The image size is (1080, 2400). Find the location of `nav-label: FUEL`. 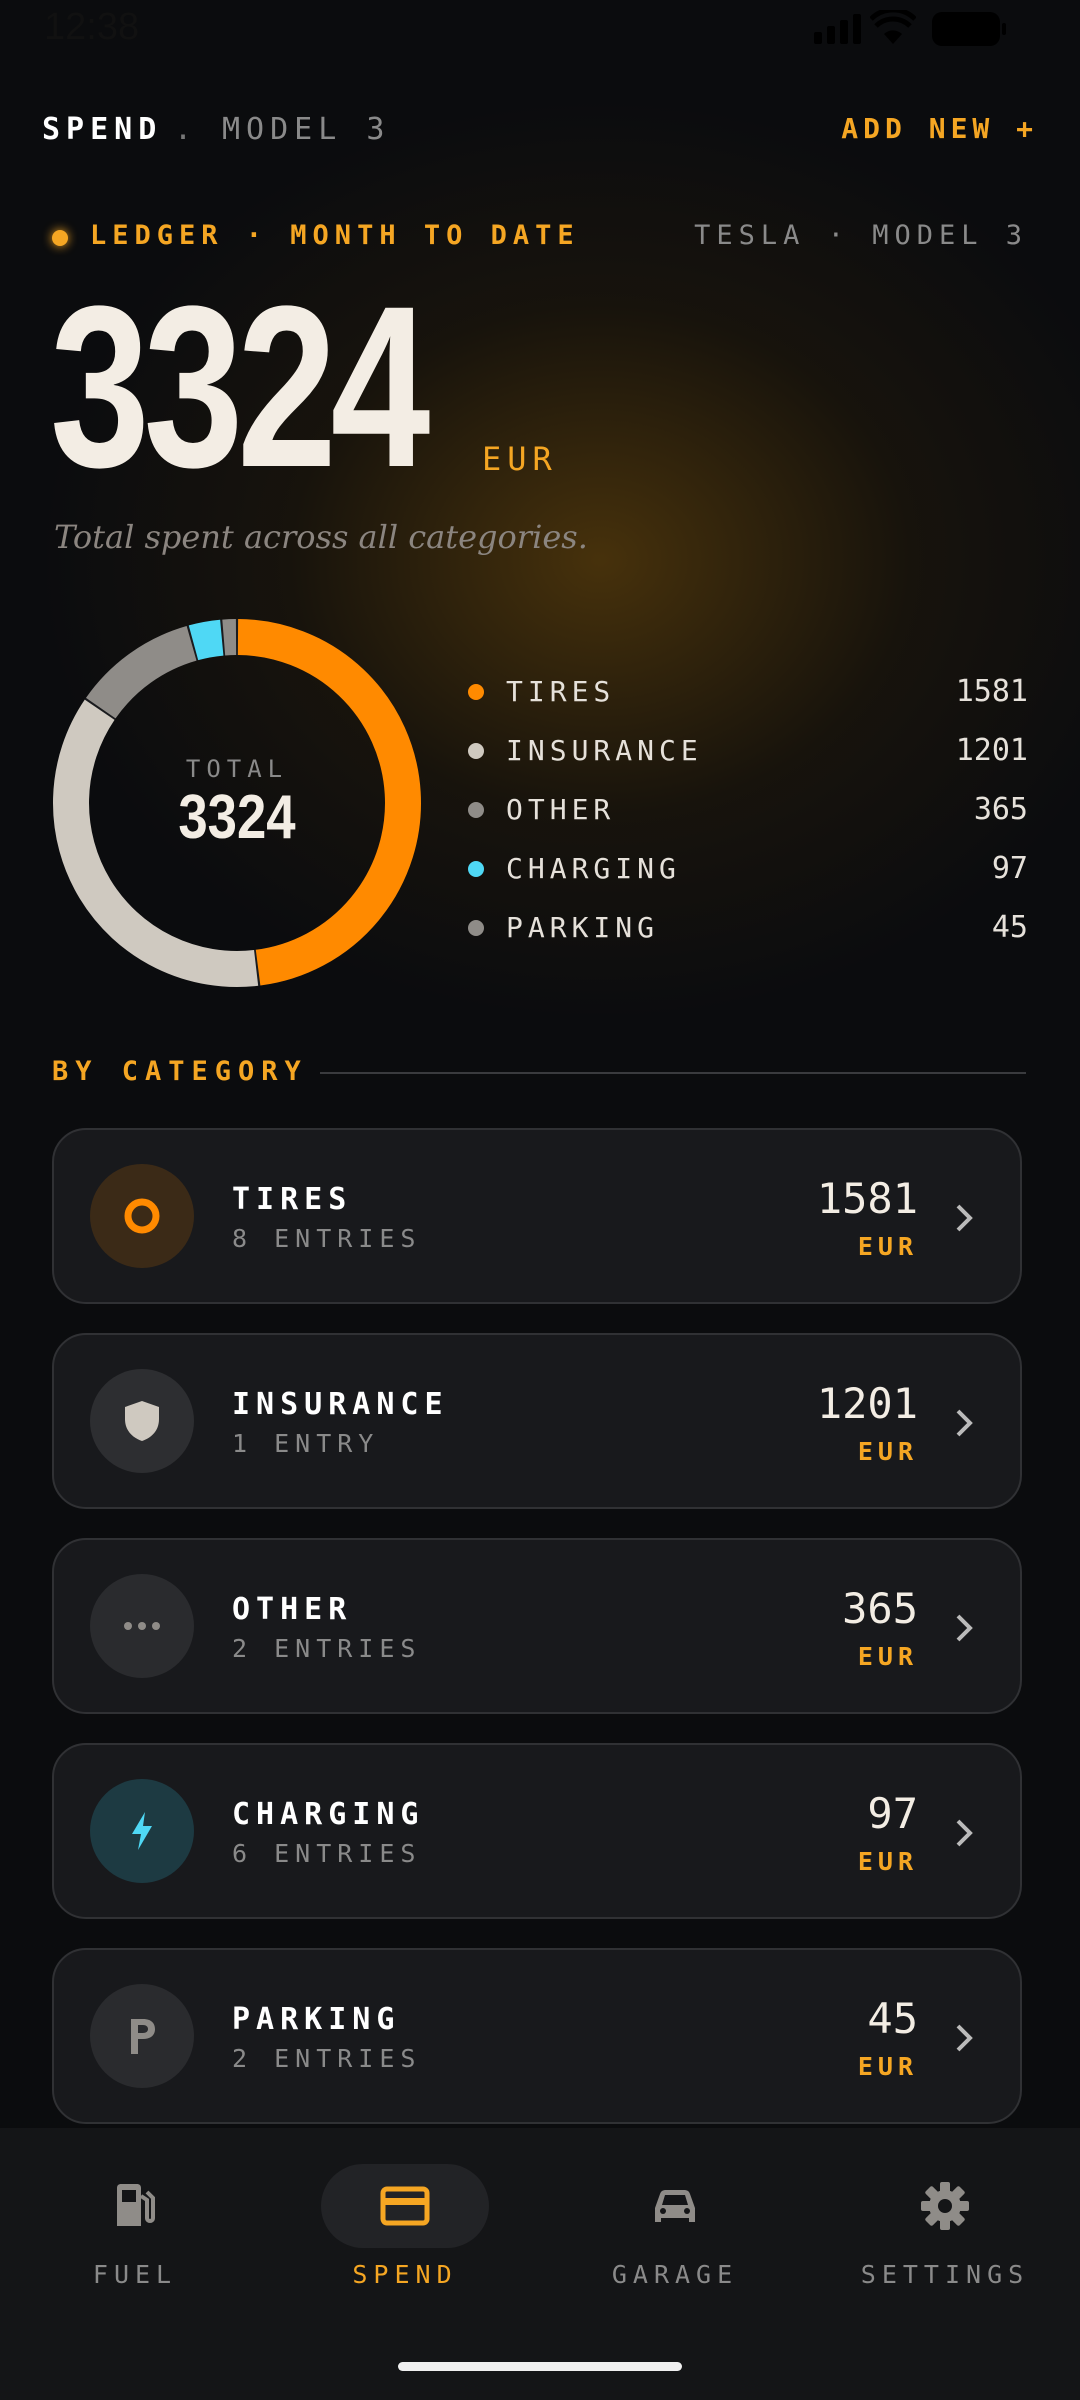

nav-label: FUEL is located at coordinates (135, 2274).